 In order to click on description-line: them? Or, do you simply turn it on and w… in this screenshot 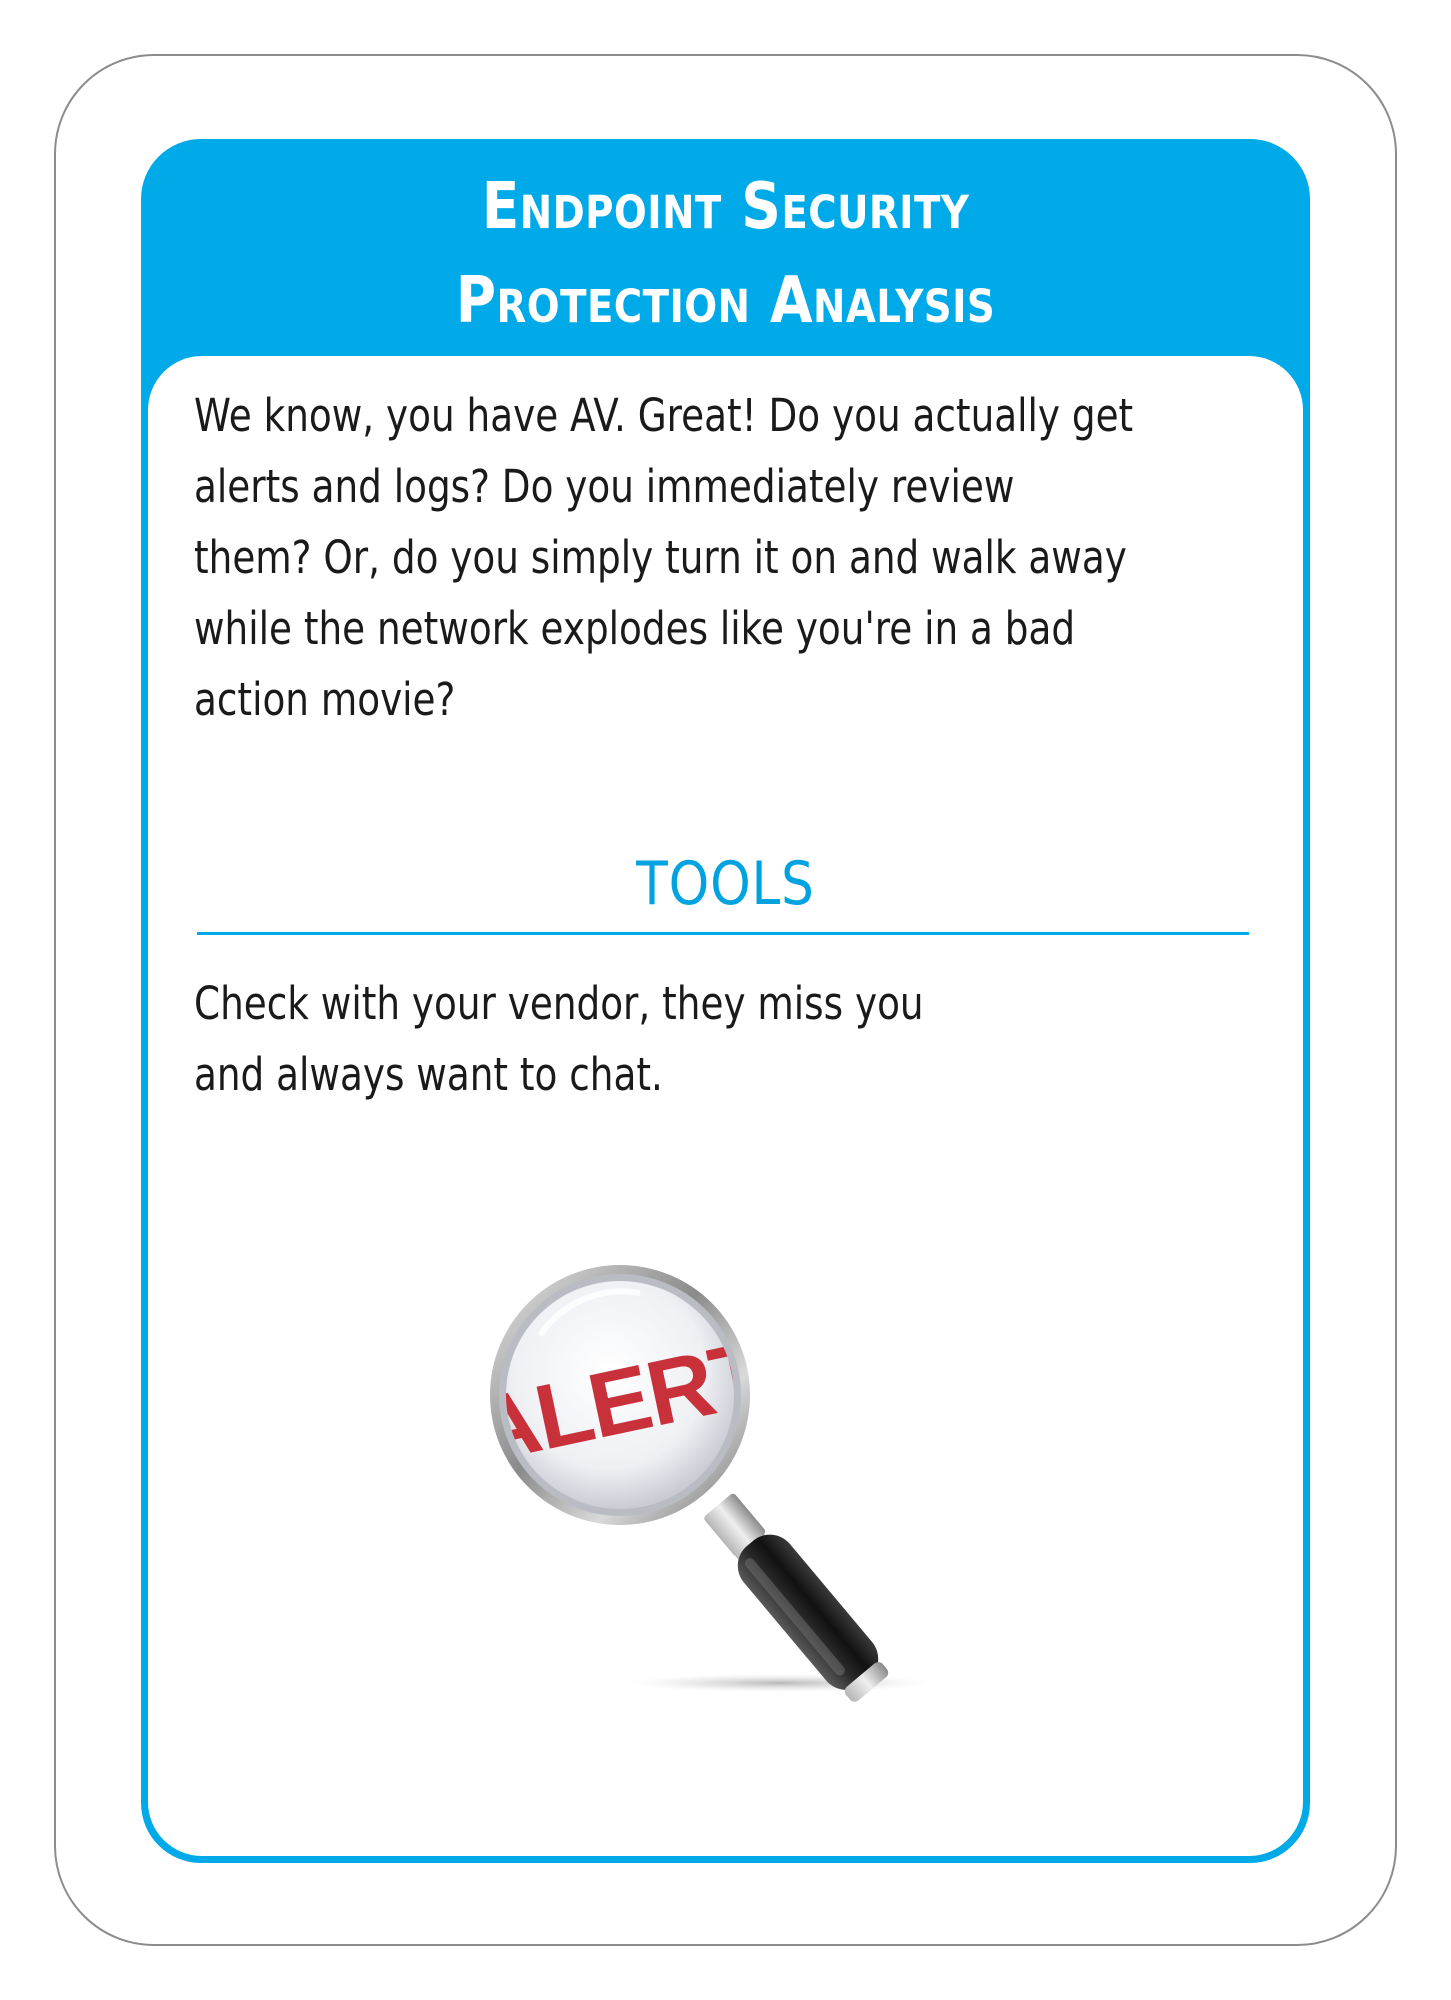, I will do `click(660, 557)`.